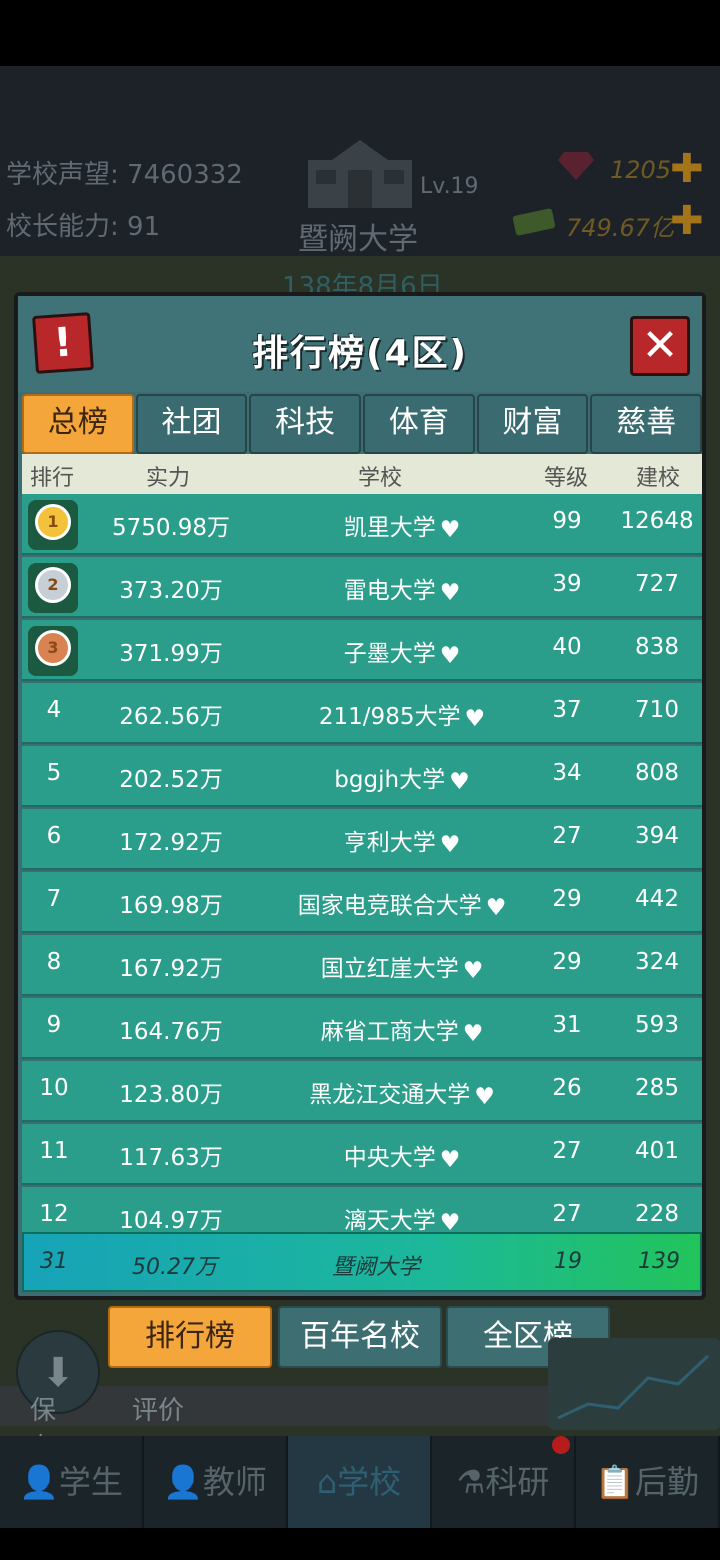 The width and height of the screenshot is (720, 1560). What do you see at coordinates (53, 525) in the screenshot?
I see `medal-icon: 1` at bounding box center [53, 525].